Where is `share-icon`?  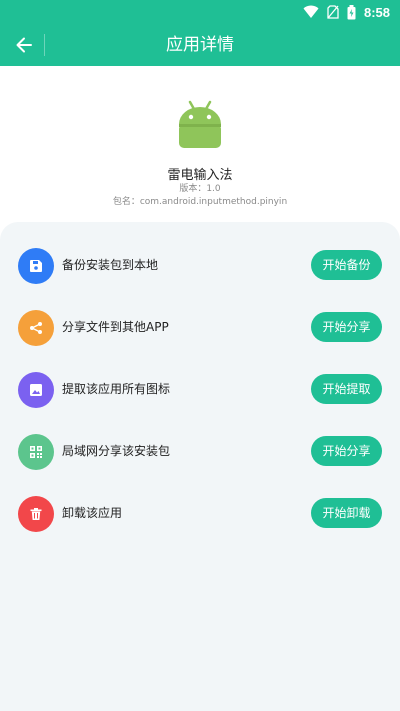
share-icon is located at coordinates (36, 328).